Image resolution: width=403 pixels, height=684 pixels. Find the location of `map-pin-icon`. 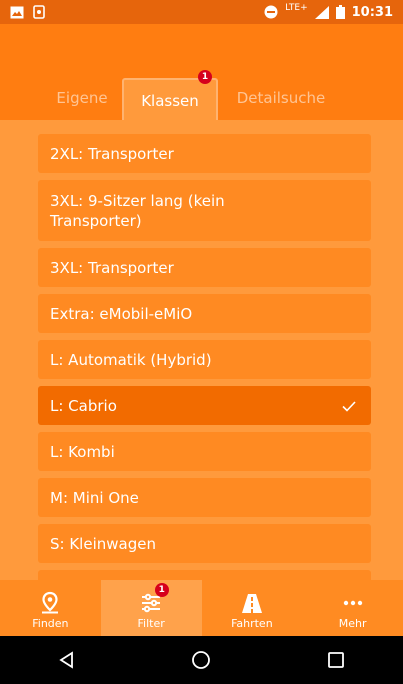

map-pin-icon is located at coordinates (50, 602).